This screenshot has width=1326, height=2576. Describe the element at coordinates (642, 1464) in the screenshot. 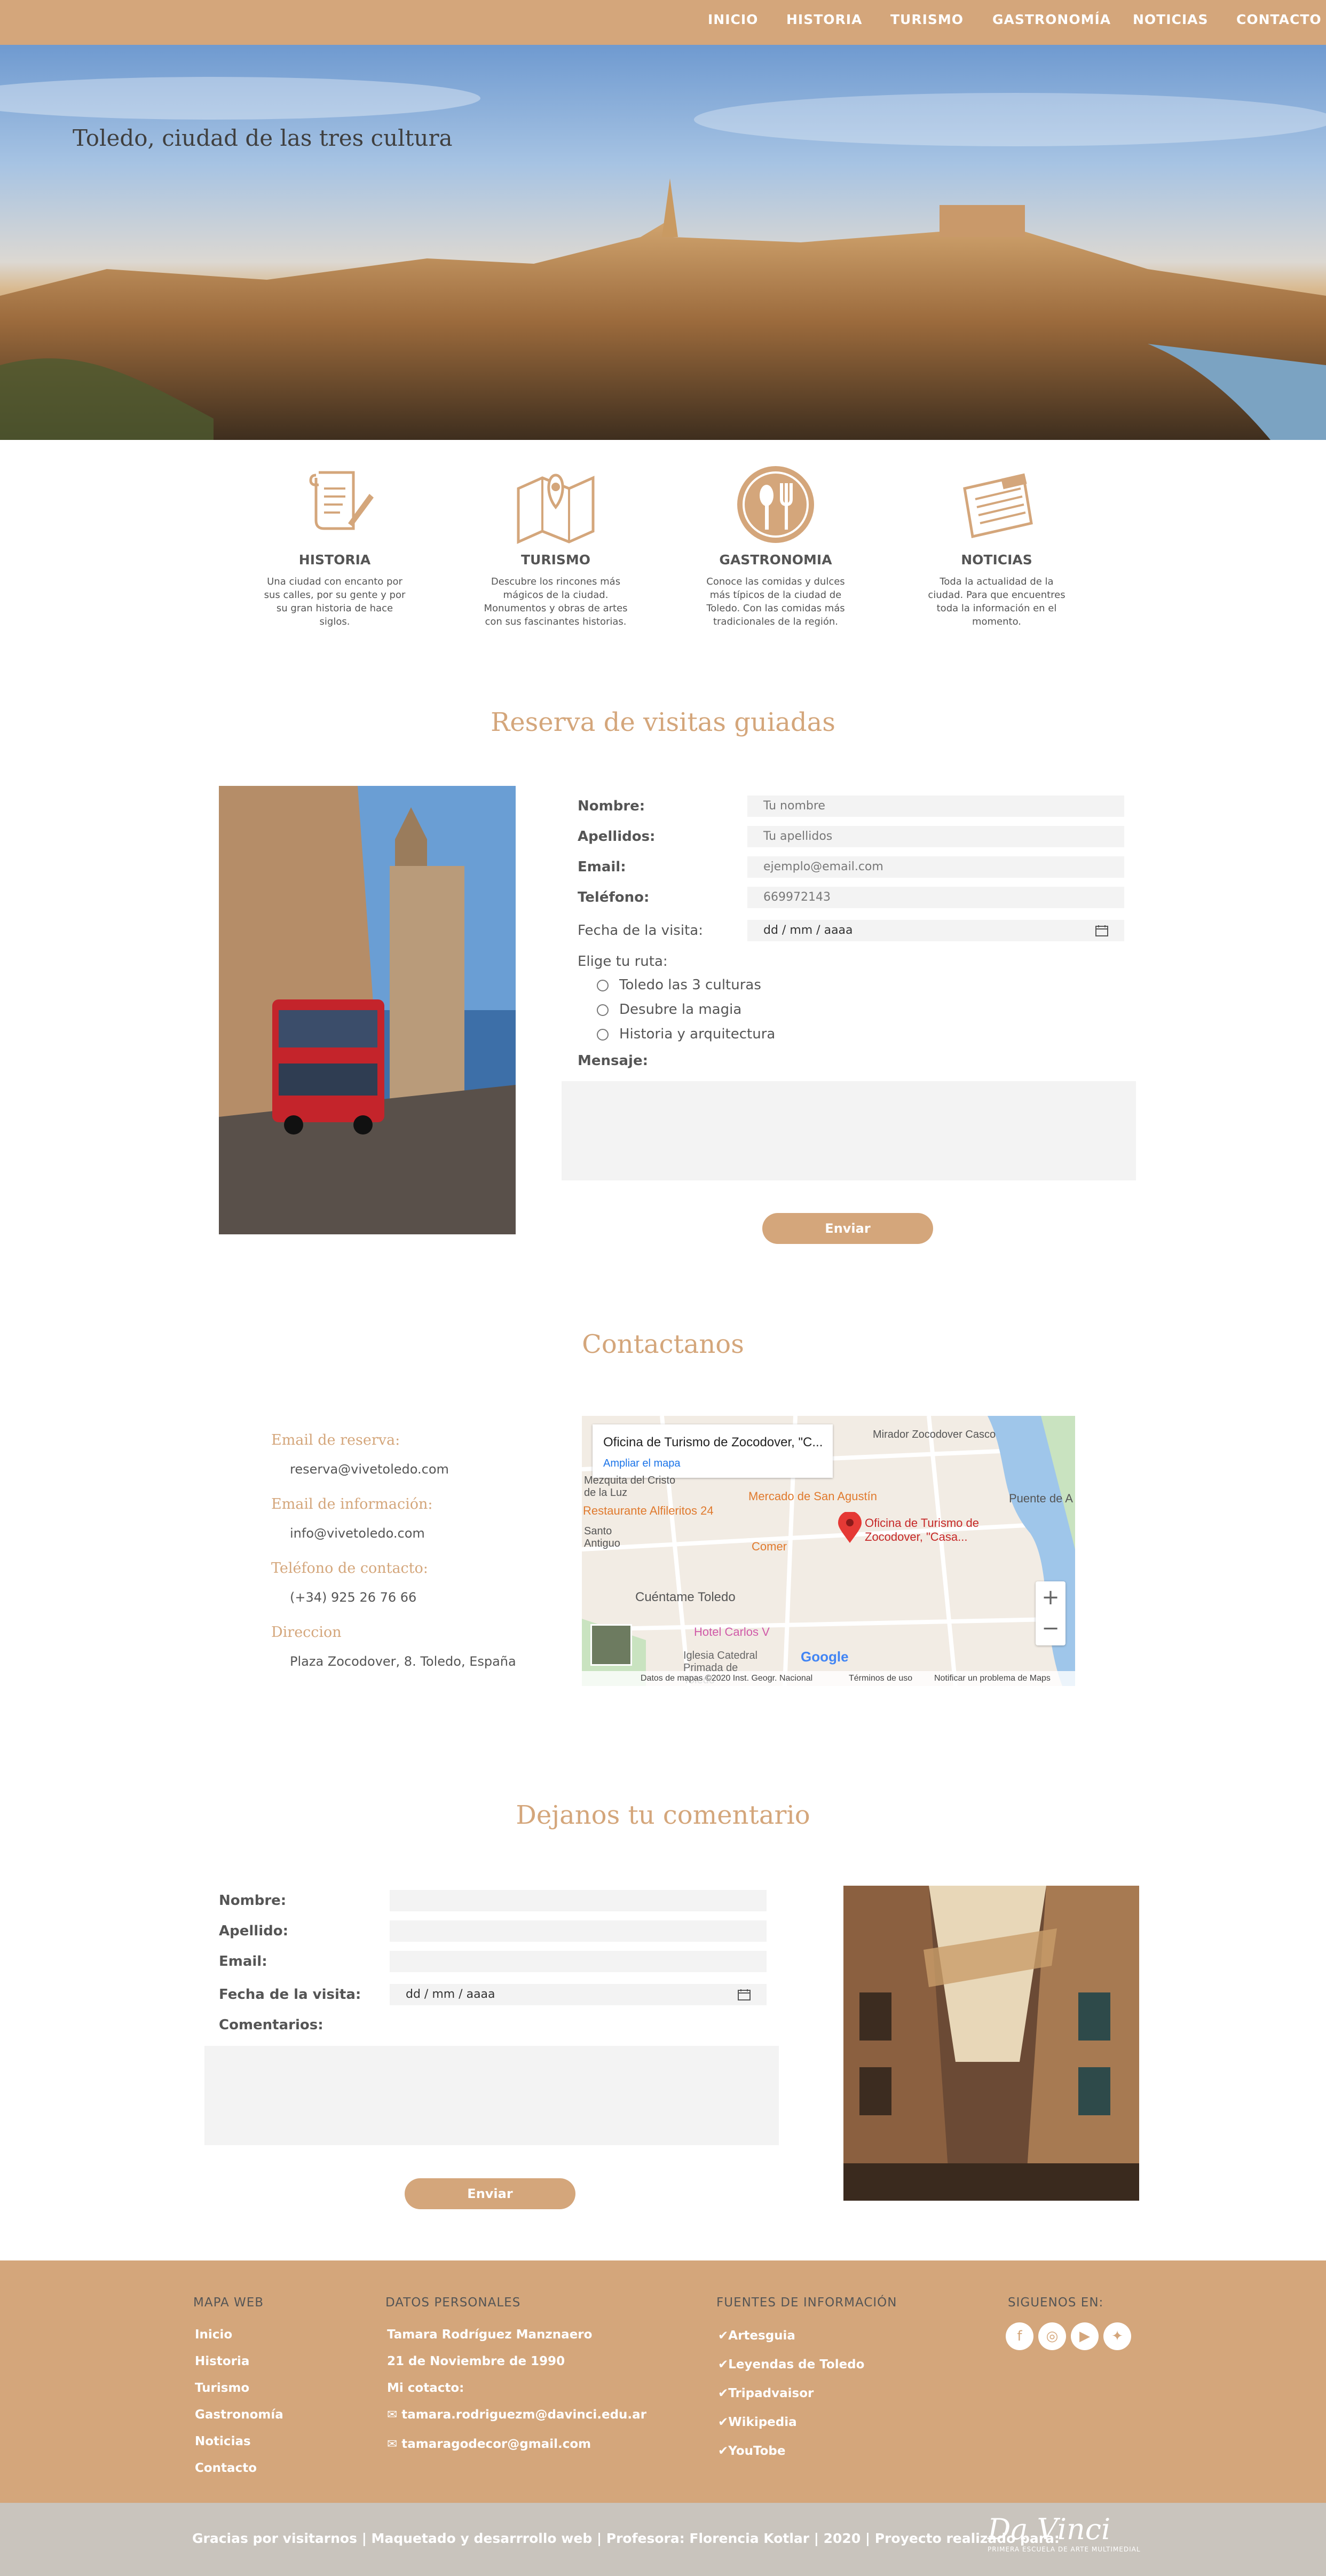

I see `map-card-link: Ampliar el mapa` at that location.